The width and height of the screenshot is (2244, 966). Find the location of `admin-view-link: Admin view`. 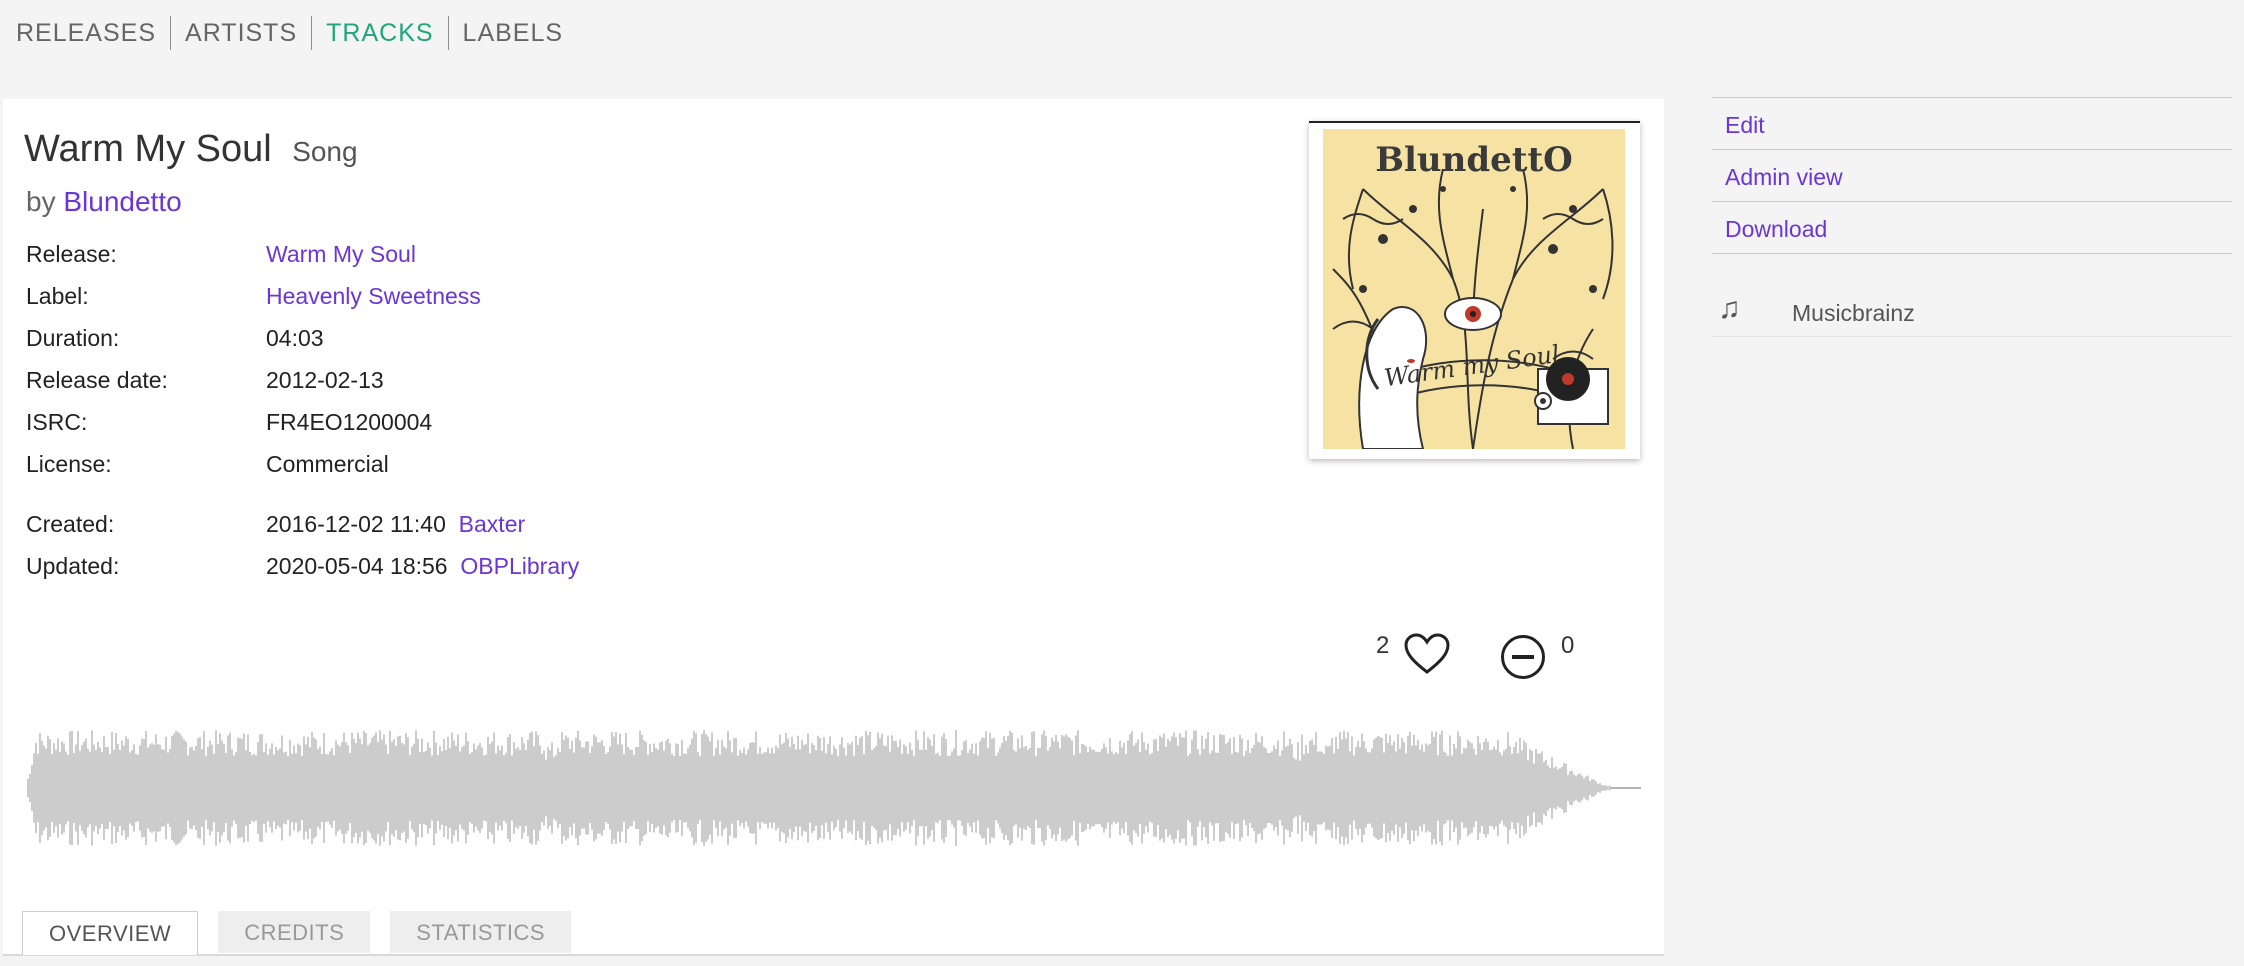

admin-view-link: Admin view is located at coordinates (1972, 175).